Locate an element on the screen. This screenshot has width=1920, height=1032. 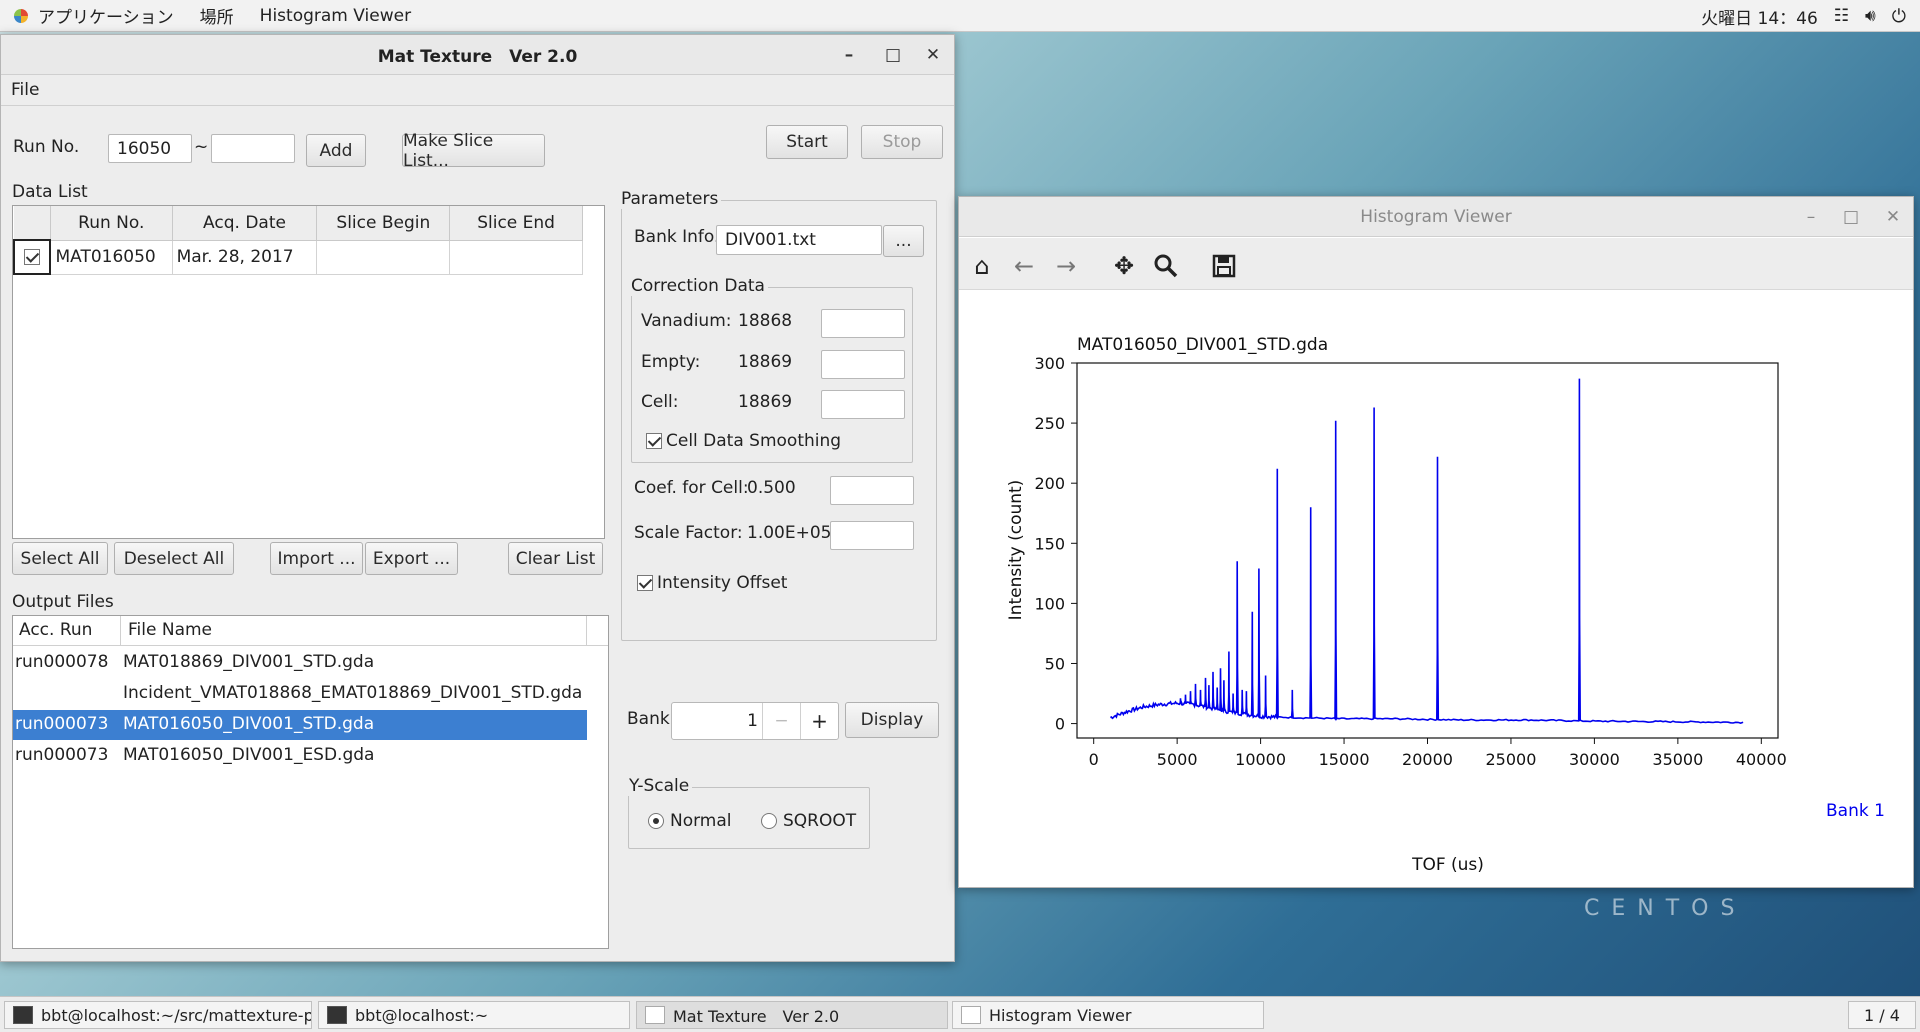
volume-icon: 🔊︎ is located at coordinates (1870, 16).